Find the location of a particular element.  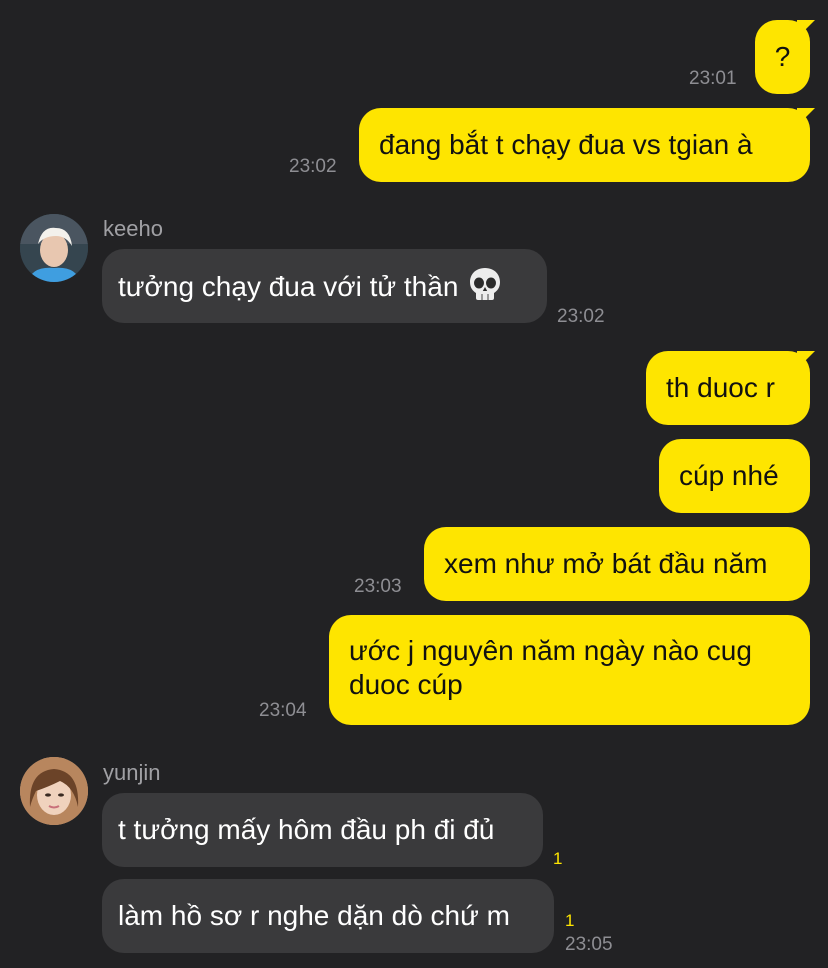

avatar-yunjin is located at coordinates (54, 791).